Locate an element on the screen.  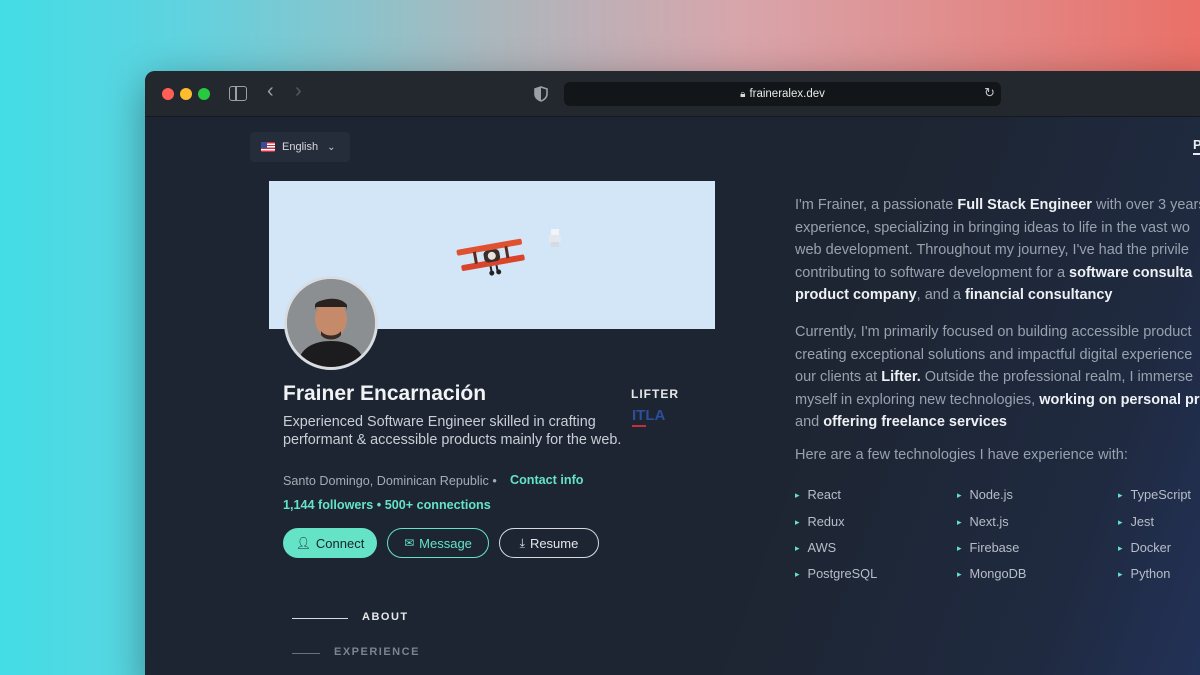
technology-item: React is located at coordinates (818, 494).